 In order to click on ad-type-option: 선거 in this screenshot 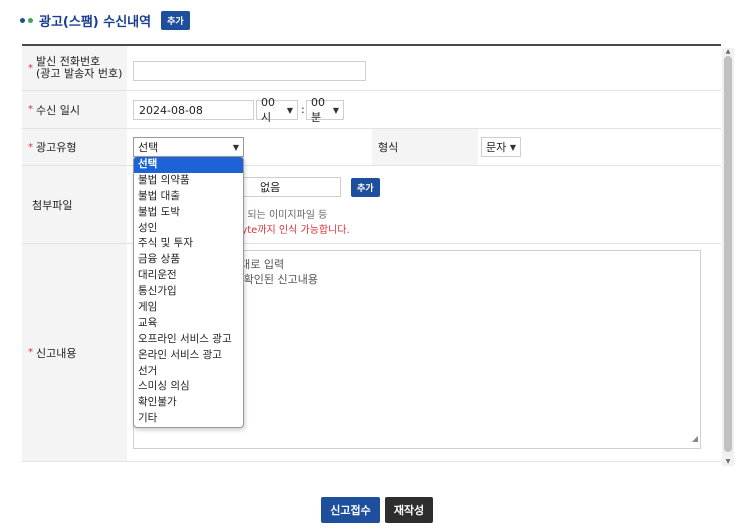, I will do `click(188, 372)`.